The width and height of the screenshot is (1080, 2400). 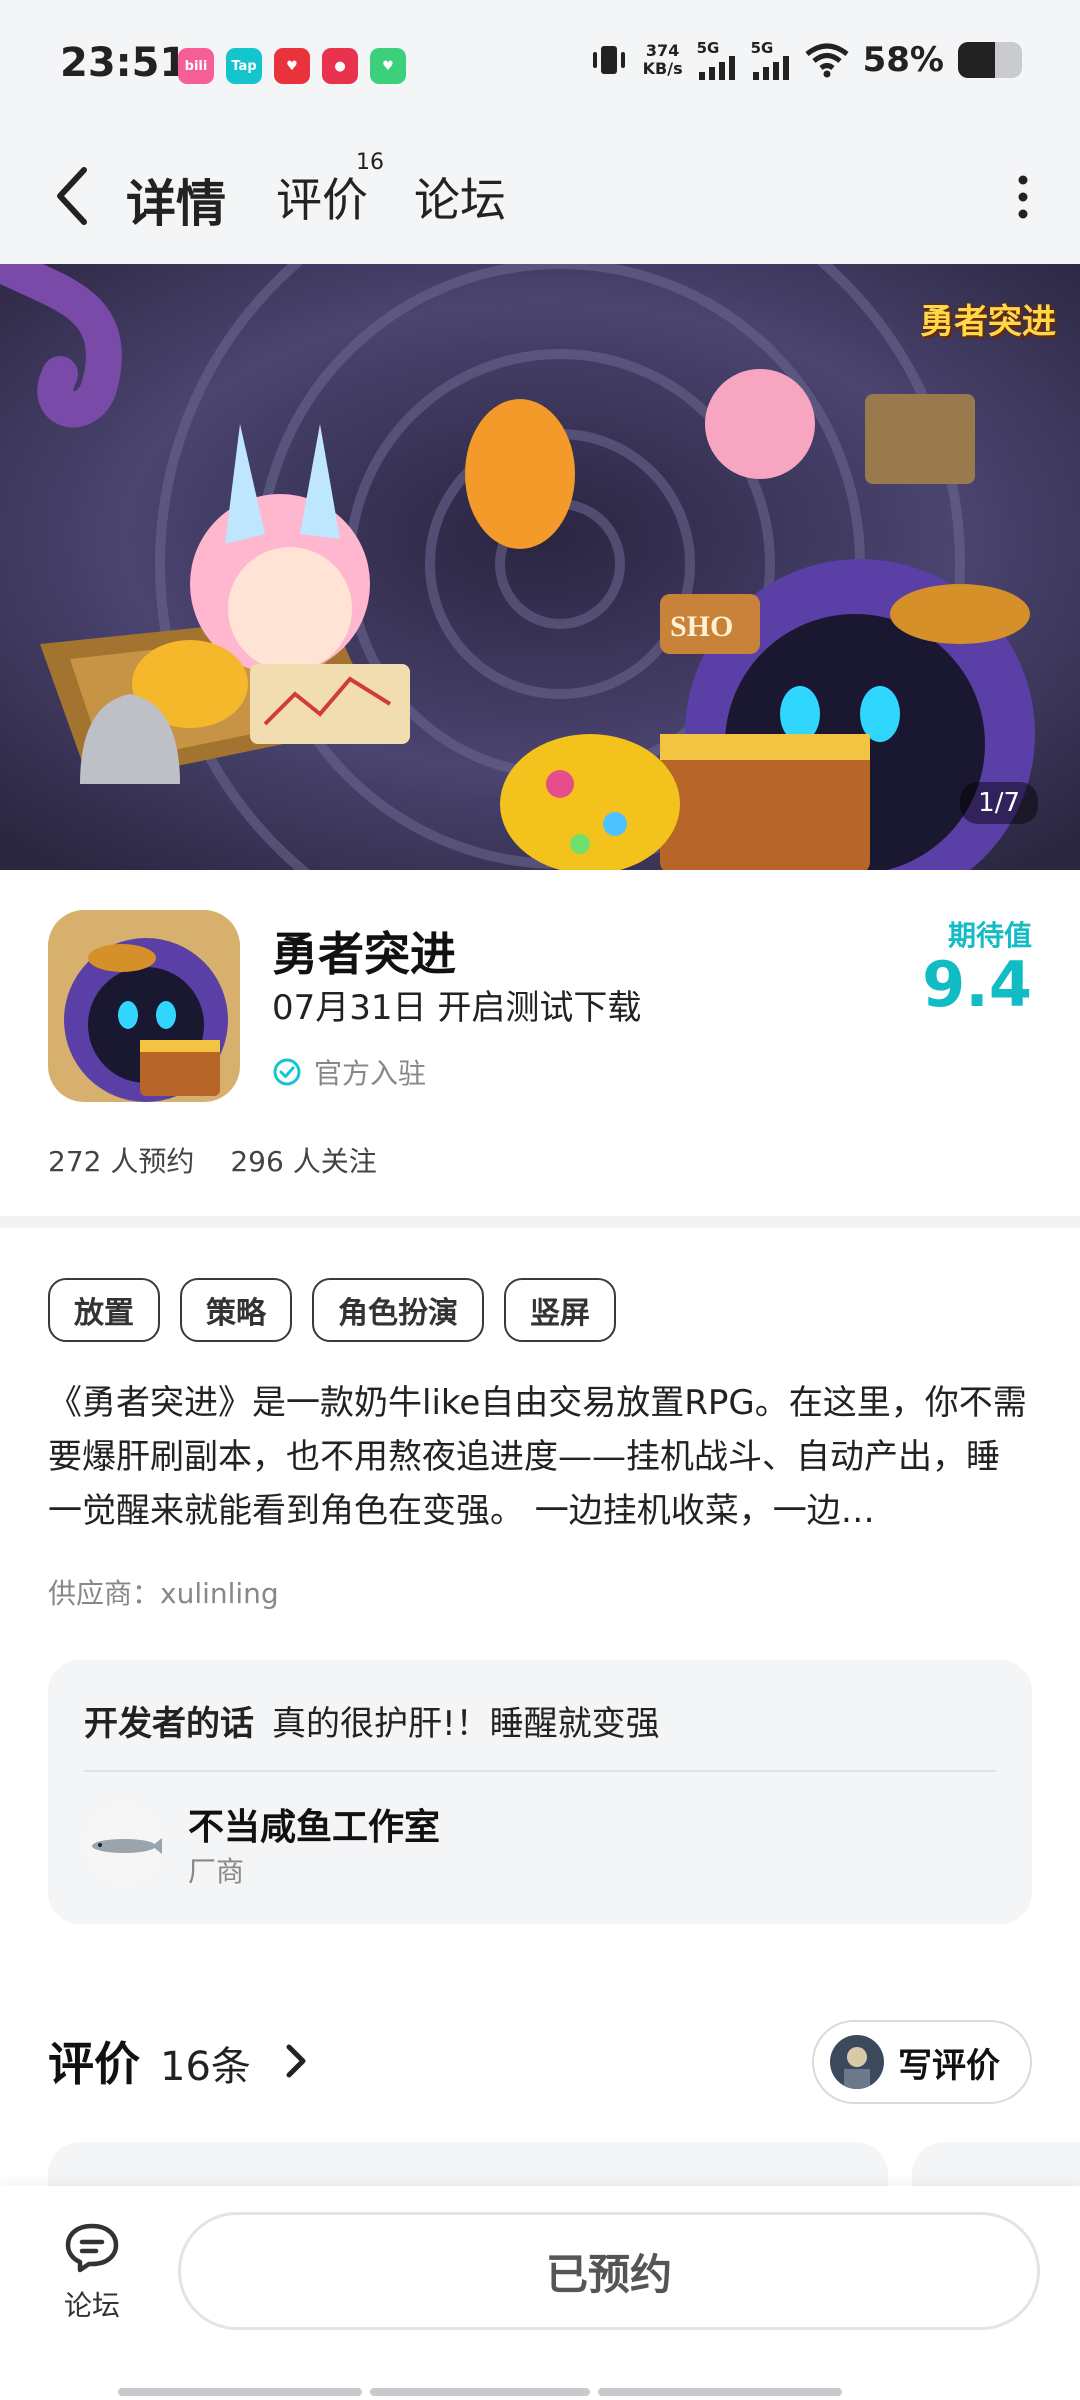 I want to click on status-right: 374 KB/s 5G 5G 58%, so click(x=805, y=60).